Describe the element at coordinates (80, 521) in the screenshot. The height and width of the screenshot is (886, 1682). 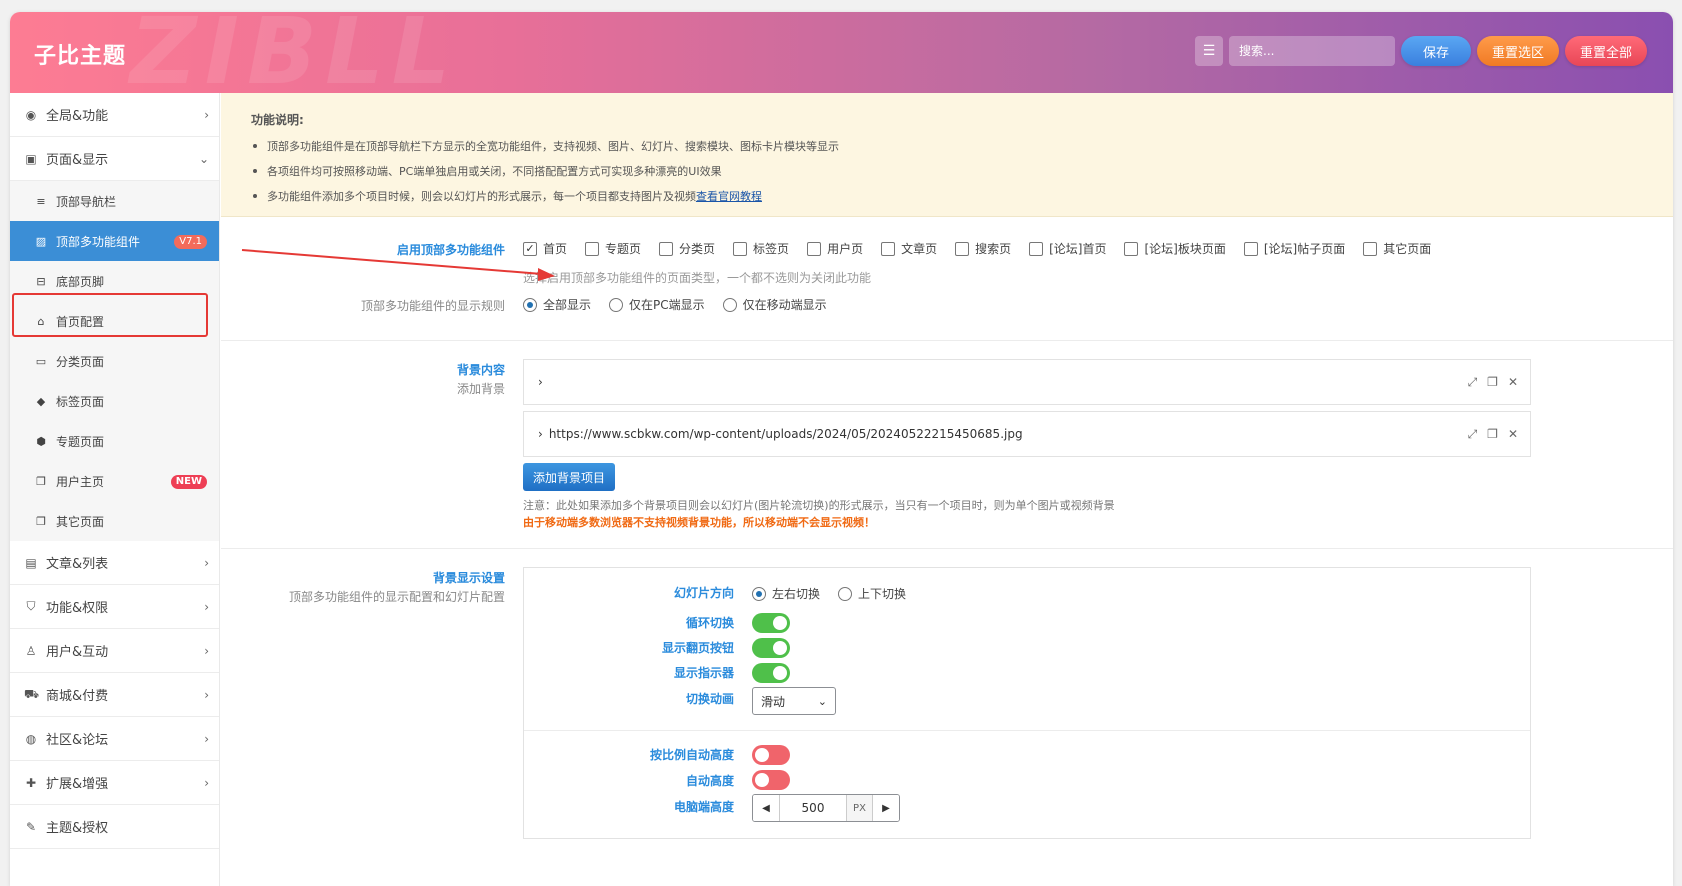
I see `sidebar-sub-label: 其它页面` at that location.